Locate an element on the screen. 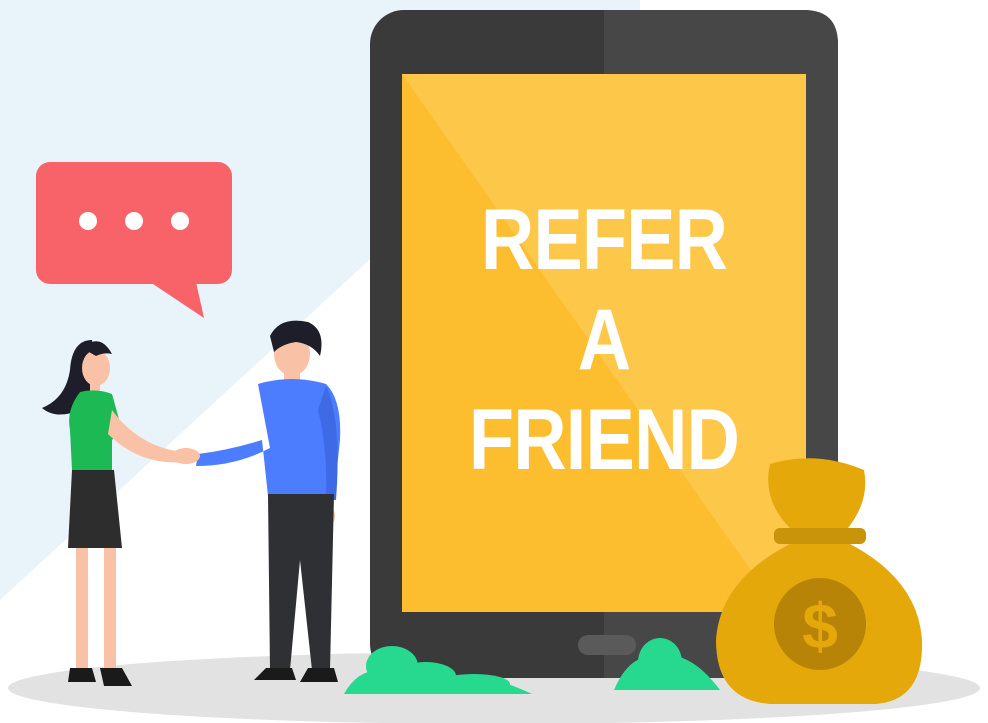  headline: REFER A FRIEND is located at coordinates (603, 340).